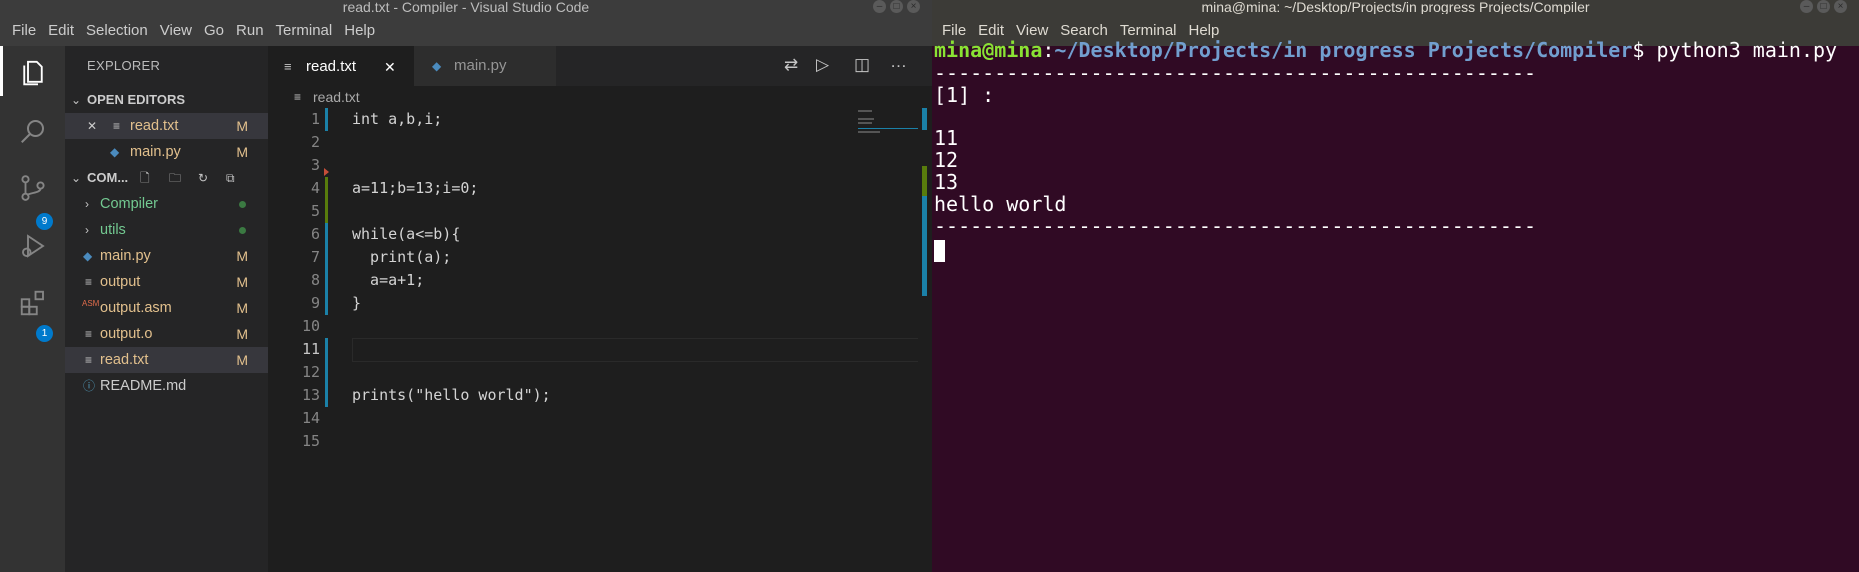 The image size is (1859, 572). Describe the element at coordinates (136, 308) in the screenshot. I see `tree-item-label: output.asm` at that location.